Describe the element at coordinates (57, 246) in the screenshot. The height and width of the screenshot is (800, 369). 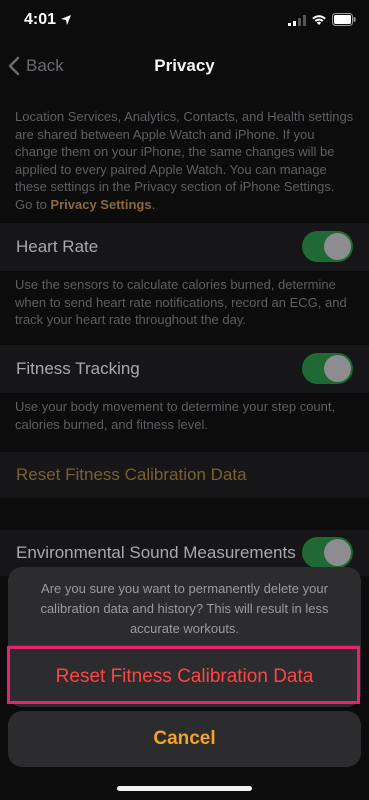
I see `heart-rate-label: Heart Rate` at that location.